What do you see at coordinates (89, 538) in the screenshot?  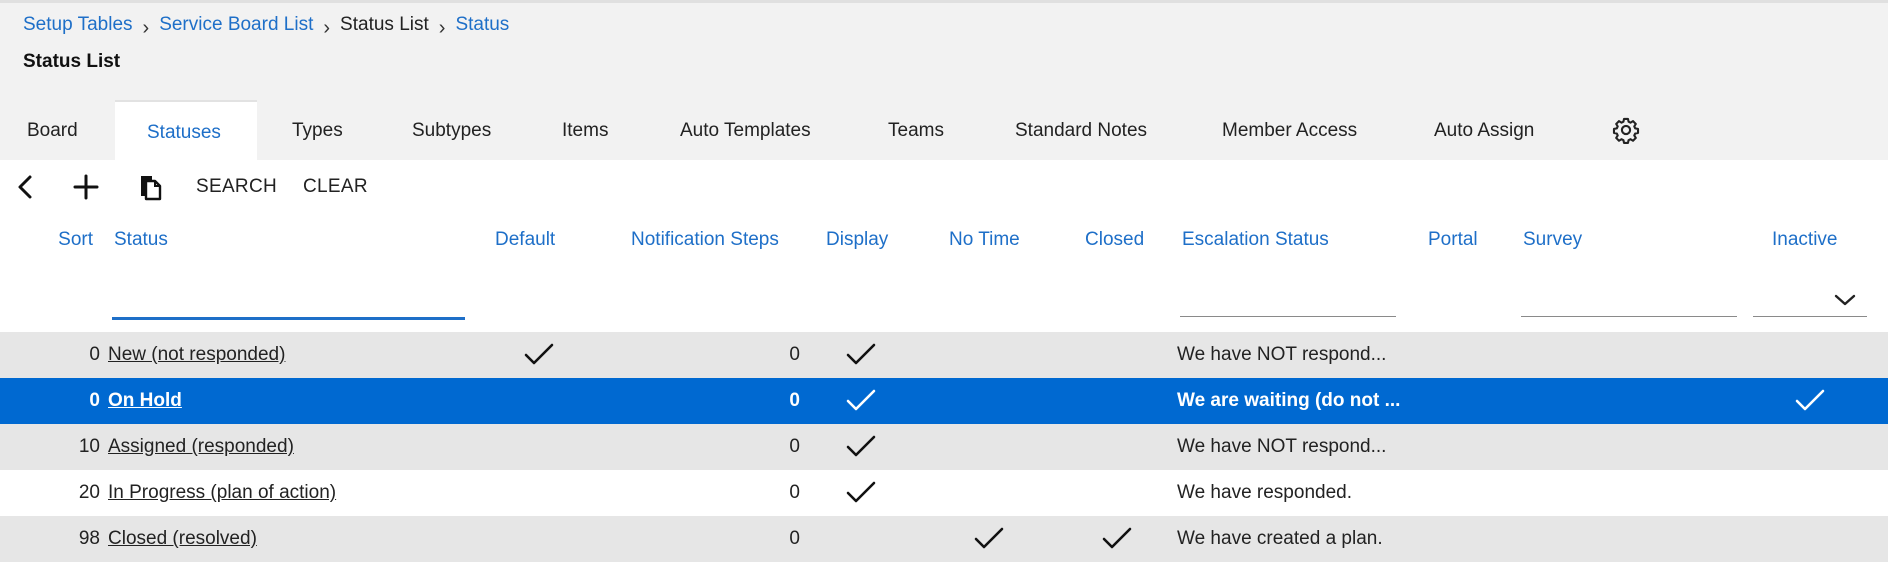 I see `sort-value: 98` at bounding box center [89, 538].